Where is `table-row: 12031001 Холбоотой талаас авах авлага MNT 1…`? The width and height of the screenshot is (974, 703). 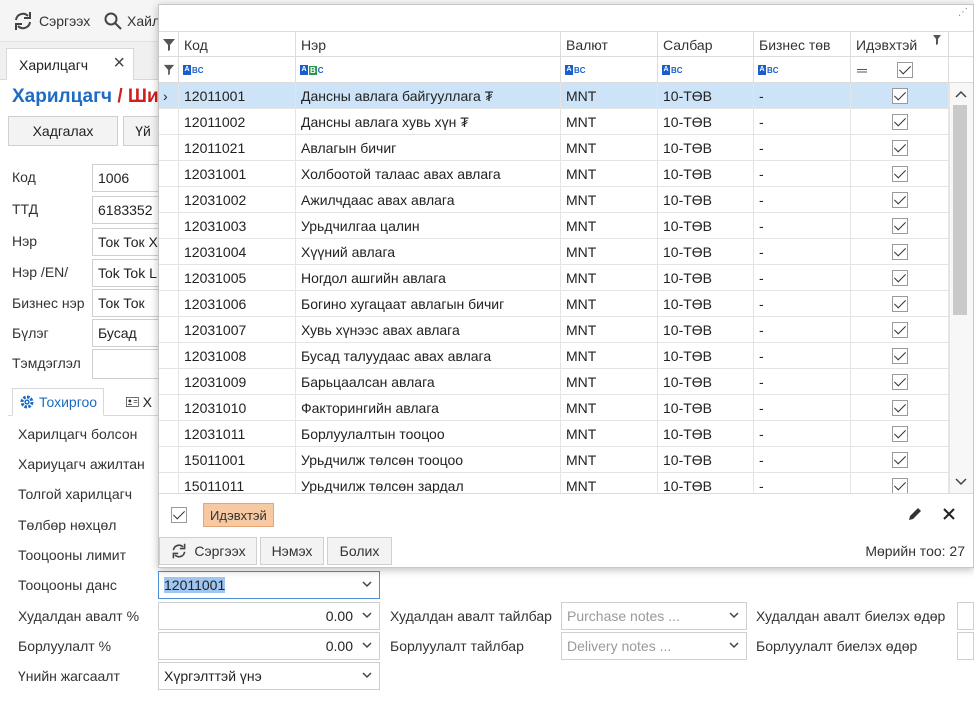
table-row: 12031001 Холбоотой талаас авах авлага MNT 1… is located at coordinates (554, 174).